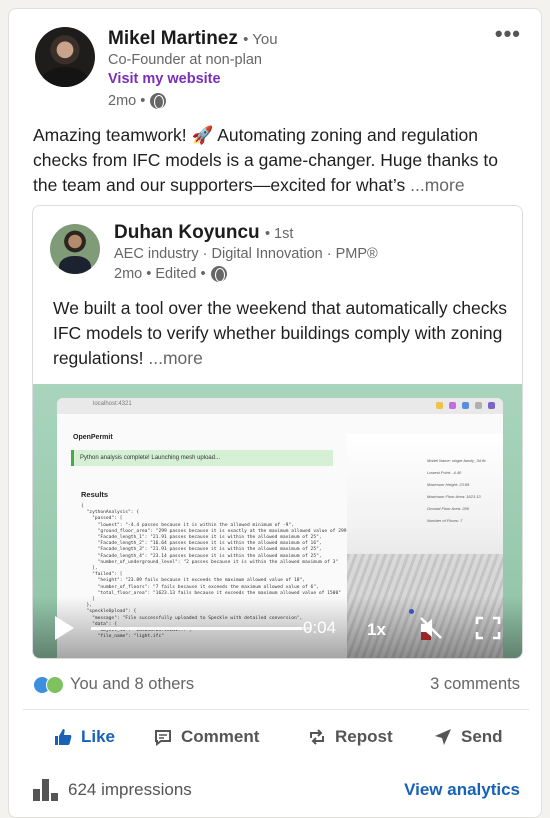  I want to click on impressions: 624 impressions, so click(112, 790).